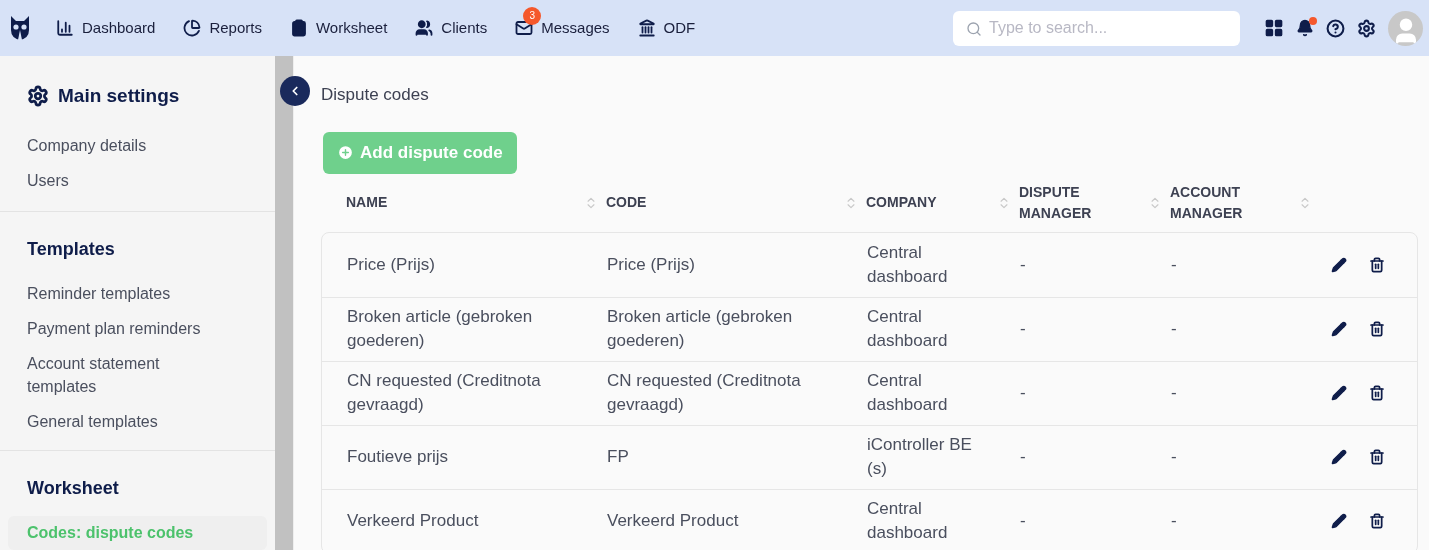 This screenshot has height=550, width=1429. What do you see at coordinates (375, 95) in the screenshot?
I see `page-title: Dispute codes` at bounding box center [375, 95].